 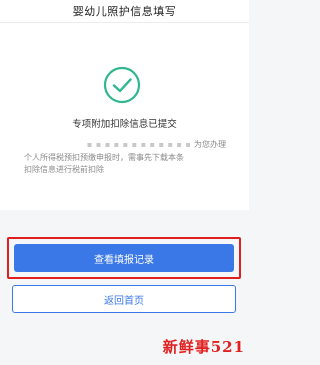 I want to click on highlight-frame: 查看填报记录, so click(x=124, y=258).